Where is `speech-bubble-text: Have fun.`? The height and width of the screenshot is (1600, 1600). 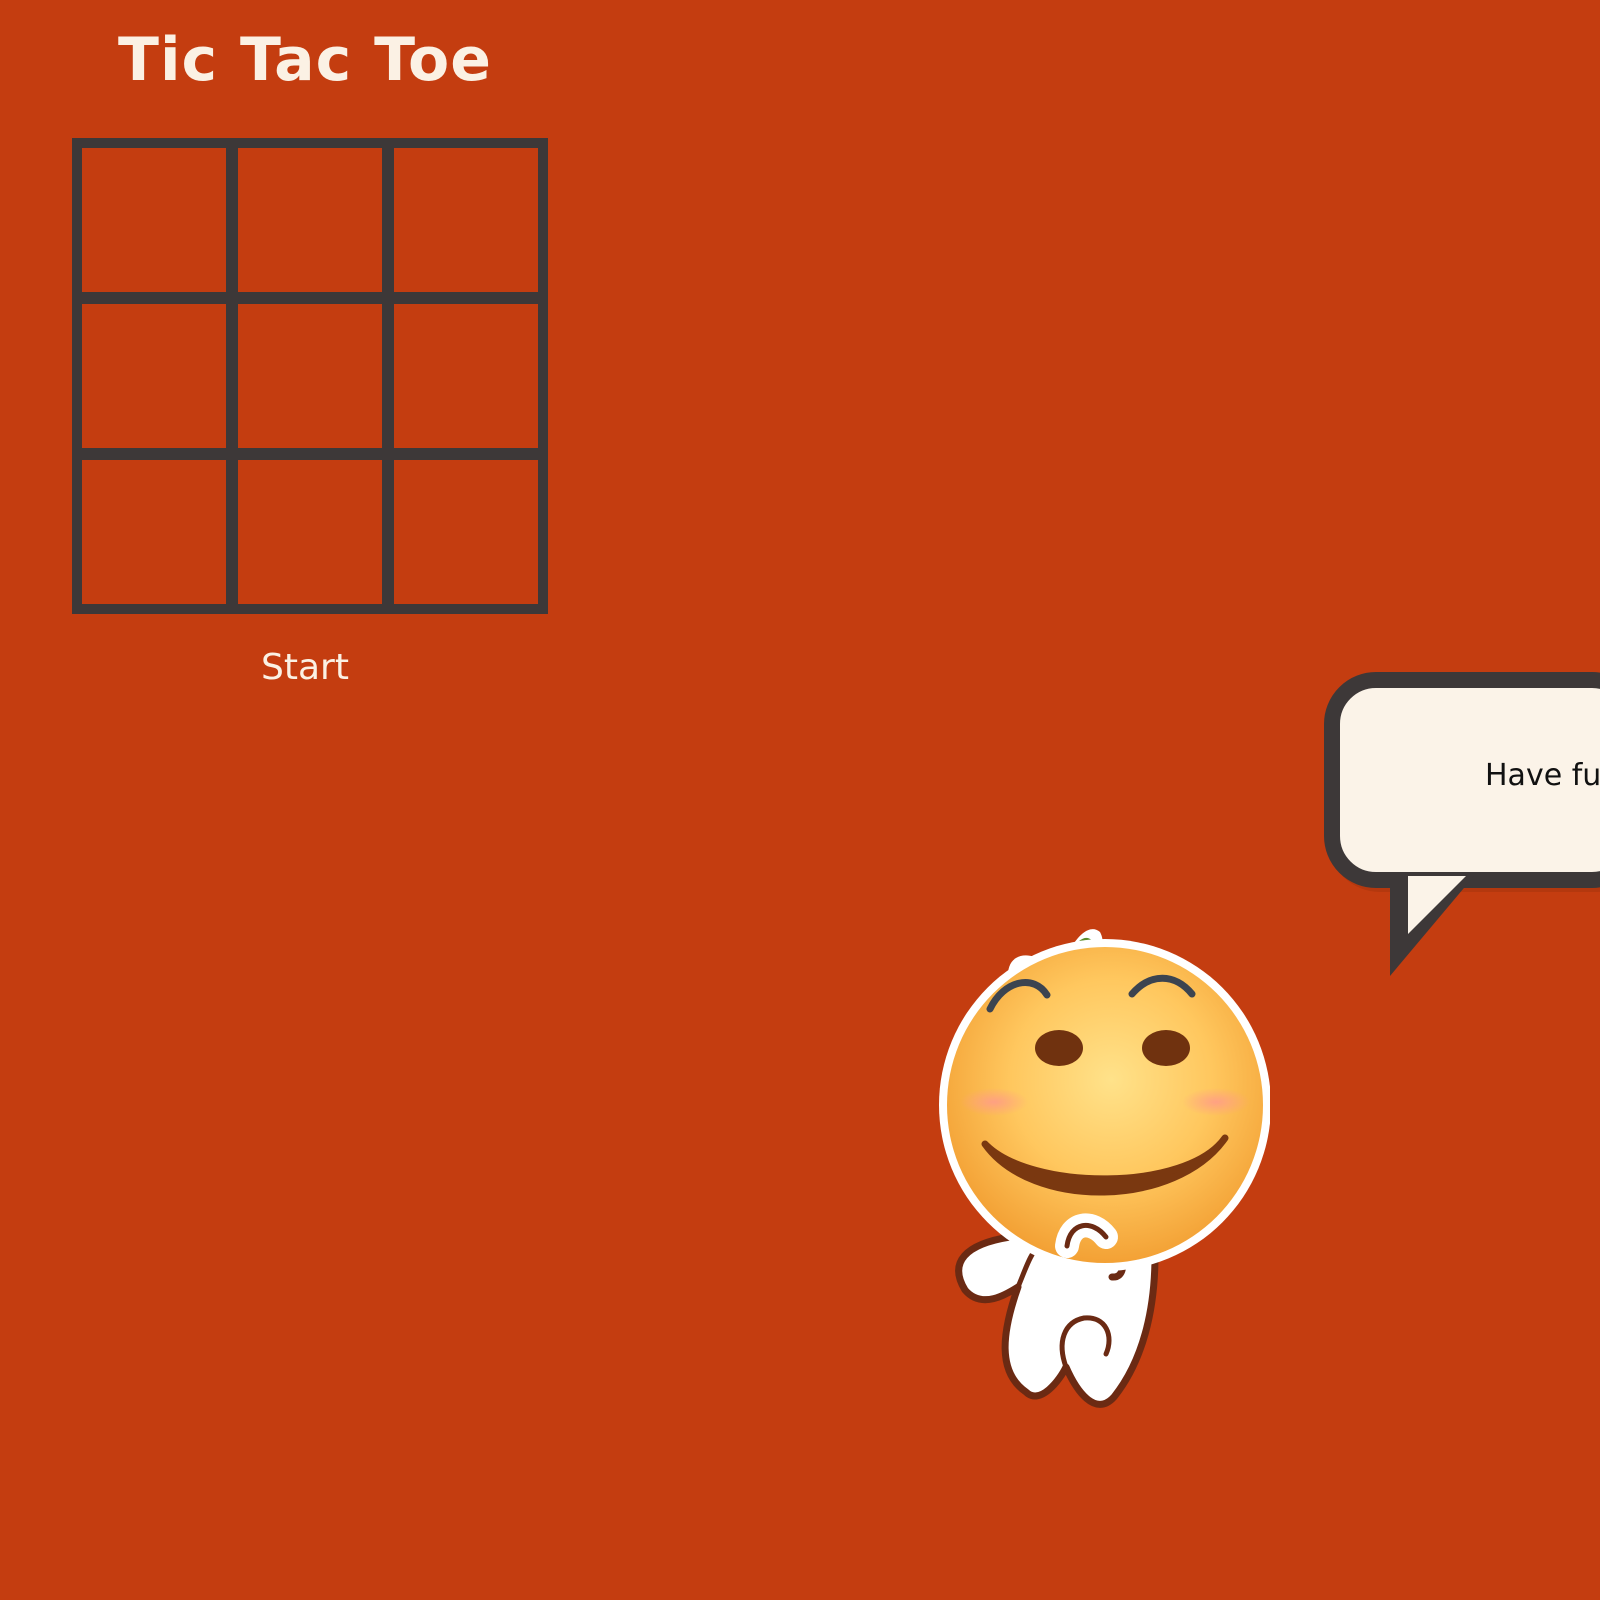 speech-bubble-text: Have fun. is located at coordinates (1542, 775).